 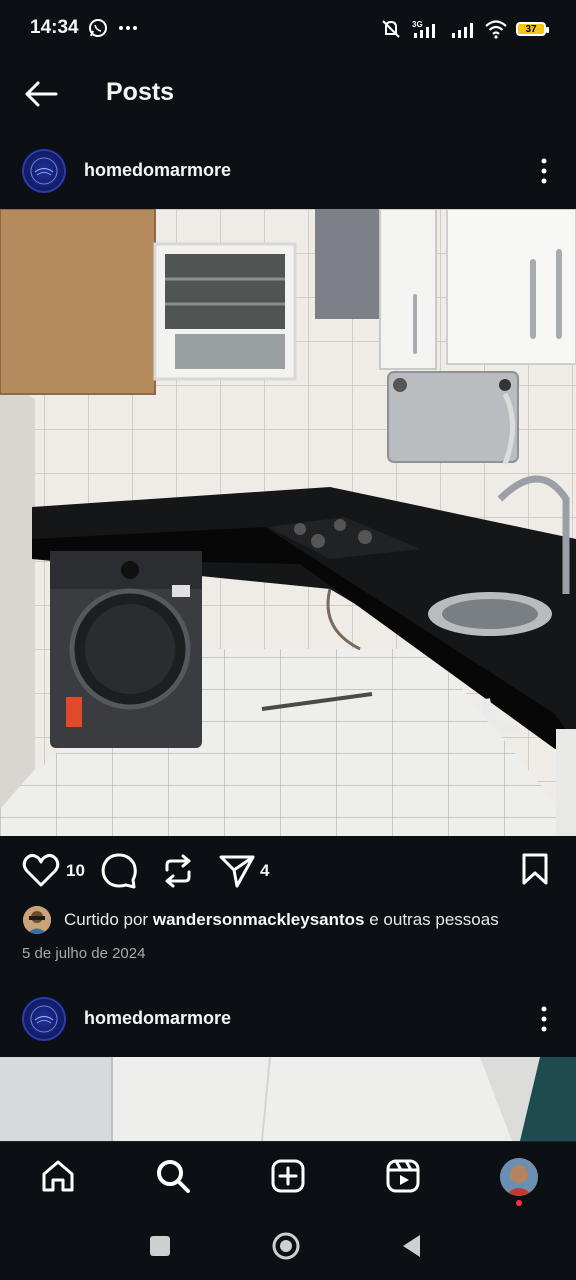 What do you see at coordinates (423, 29) in the screenshot?
I see `signal-3g-icon: 3G` at bounding box center [423, 29].